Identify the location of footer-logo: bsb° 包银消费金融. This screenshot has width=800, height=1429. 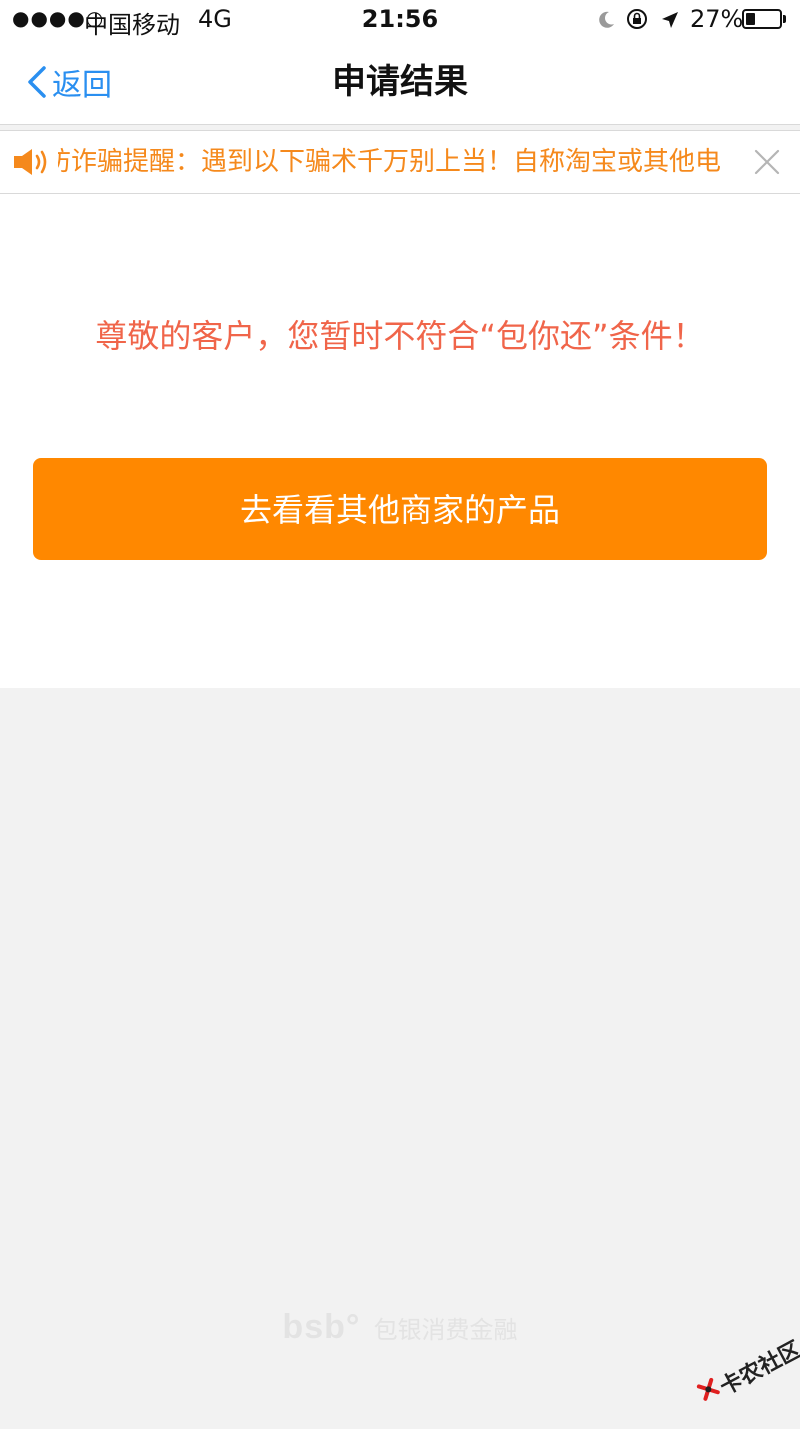
(400, 1327).